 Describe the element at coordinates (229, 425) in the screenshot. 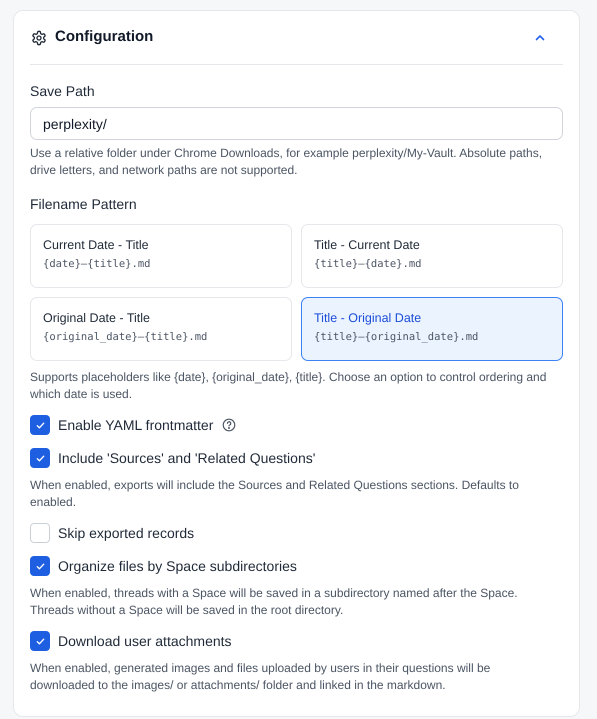

I see `help-icon` at that location.